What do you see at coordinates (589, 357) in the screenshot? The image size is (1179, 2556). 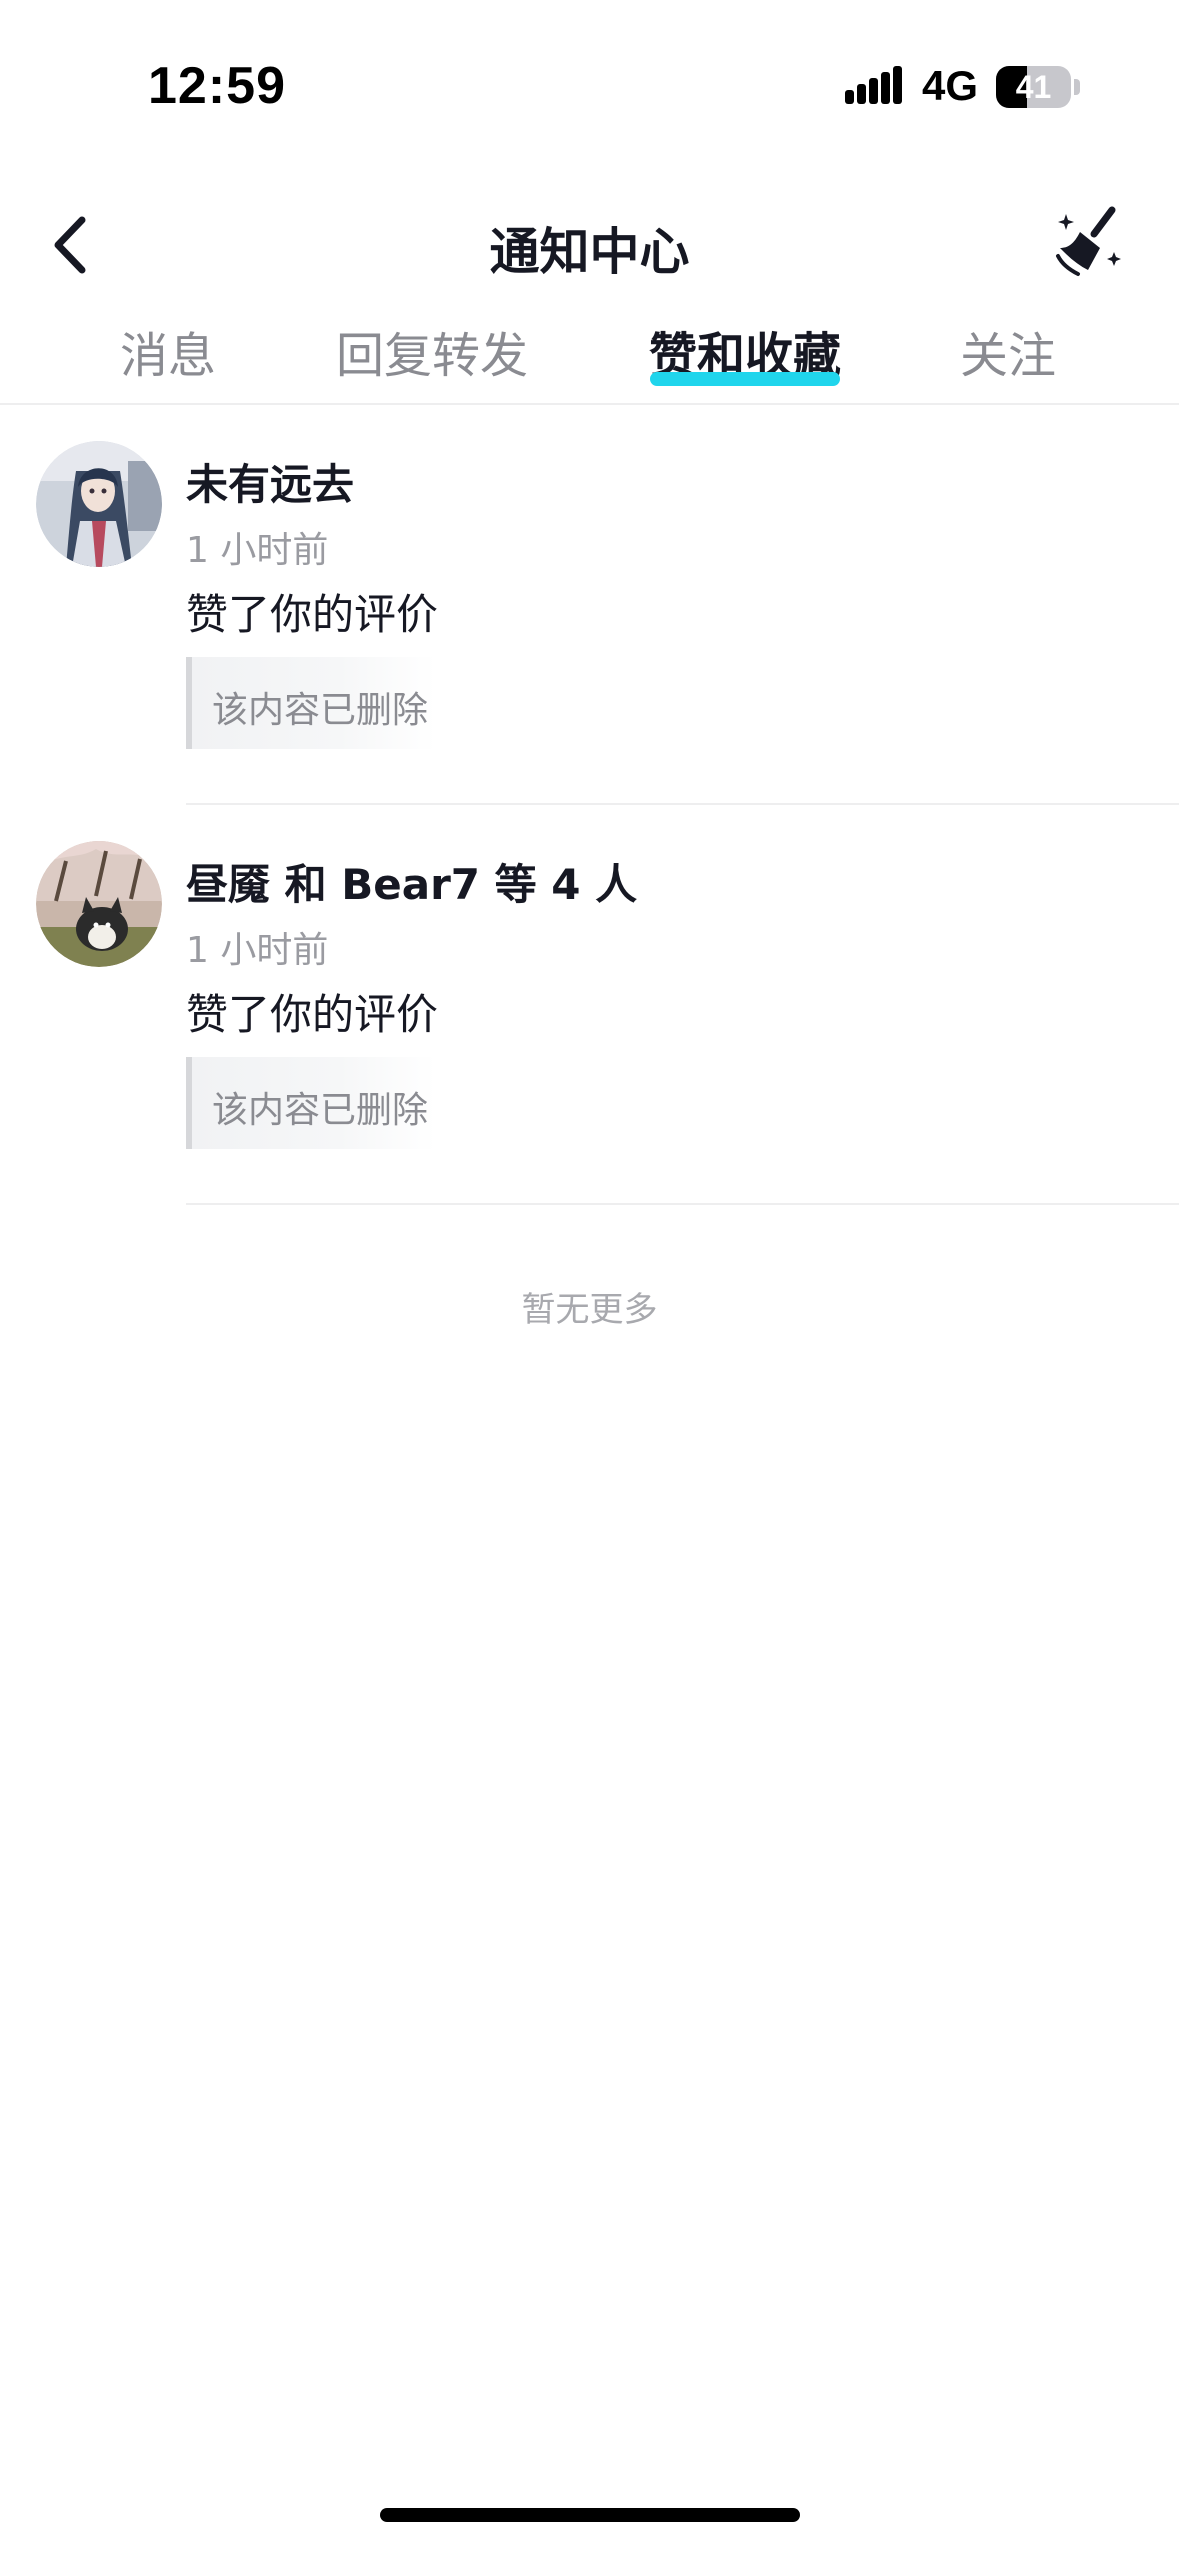 I see `tab-bar: 消息 回复转发 赞和收藏 关注` at bounding box center [589, 357].